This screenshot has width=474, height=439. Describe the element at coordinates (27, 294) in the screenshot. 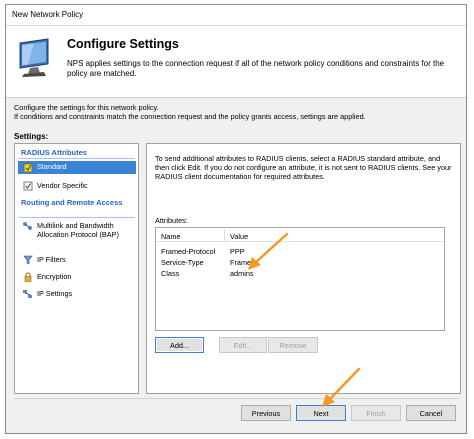

I see `network-icon` at that location.